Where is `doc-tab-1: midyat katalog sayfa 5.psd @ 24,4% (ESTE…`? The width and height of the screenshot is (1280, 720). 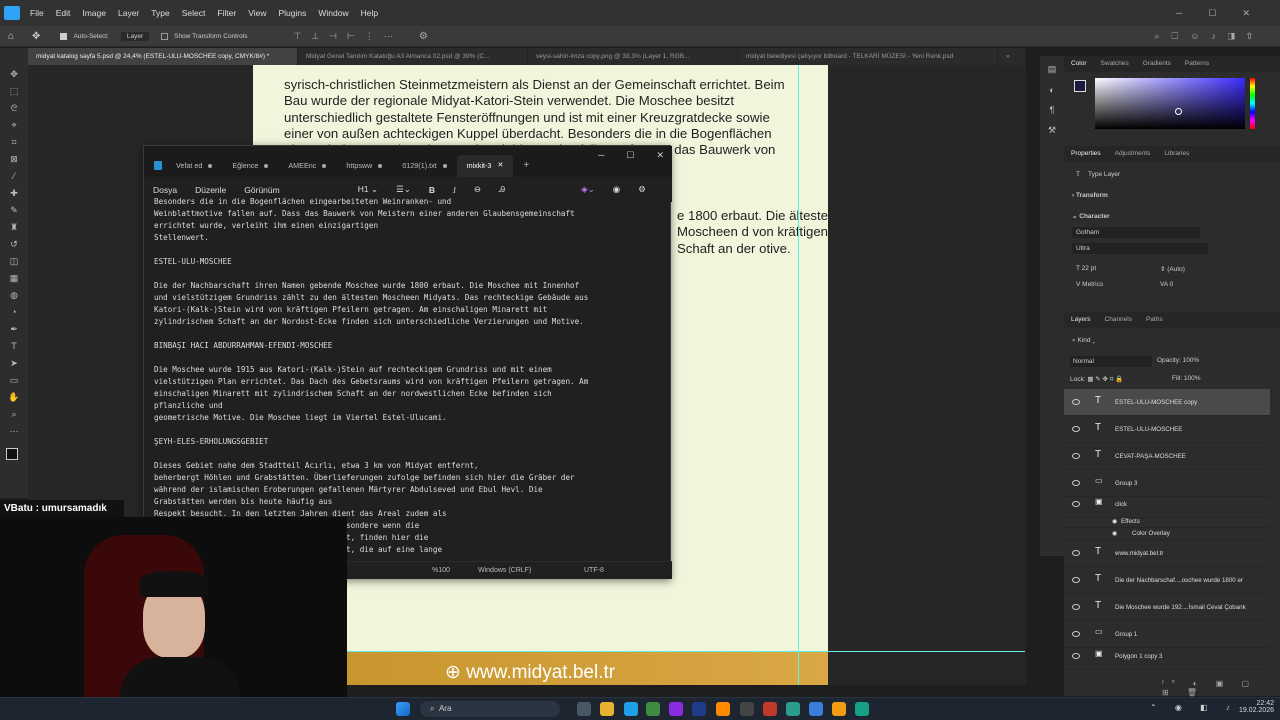 doc-tab-1: midyat katalog sayfa 5.psd @ 24,4% (ESTE… is located at coordinates (163, 56).